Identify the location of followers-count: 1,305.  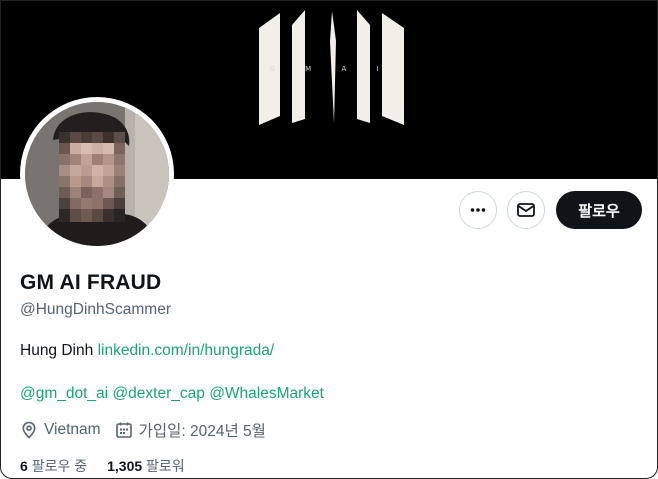
(125, 466).